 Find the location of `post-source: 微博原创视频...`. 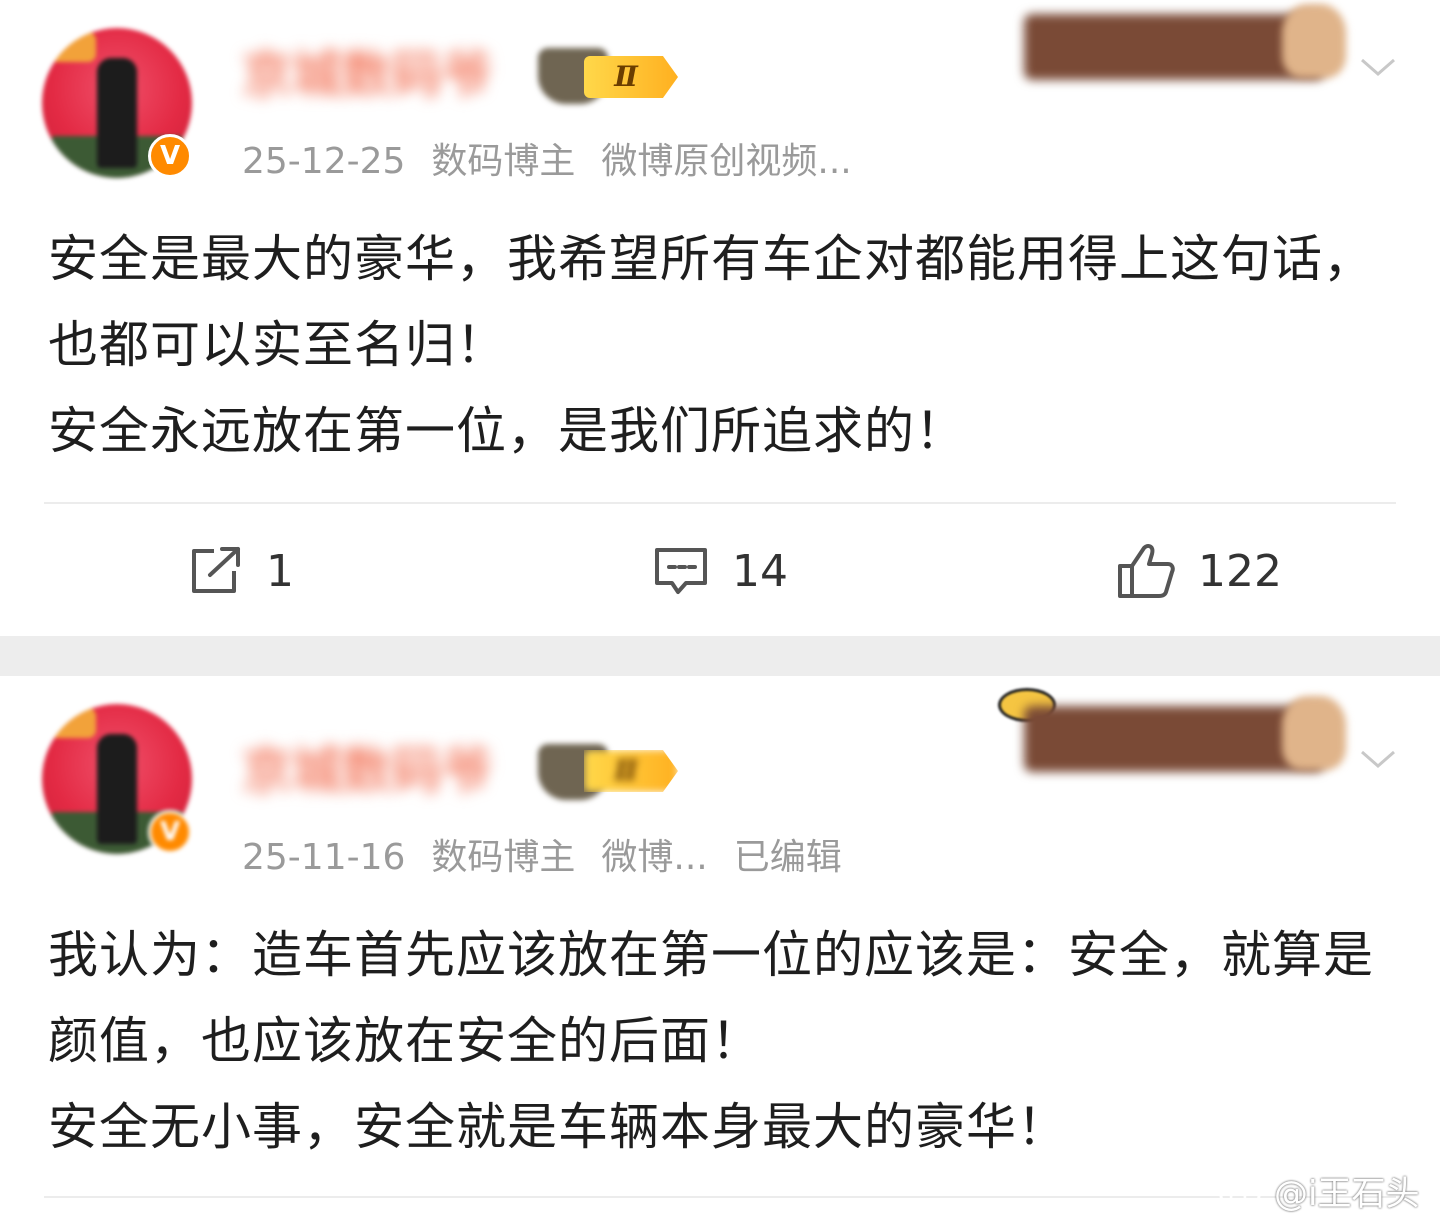

post-source: 微博原创视频... is located at coordinates (726, 161).